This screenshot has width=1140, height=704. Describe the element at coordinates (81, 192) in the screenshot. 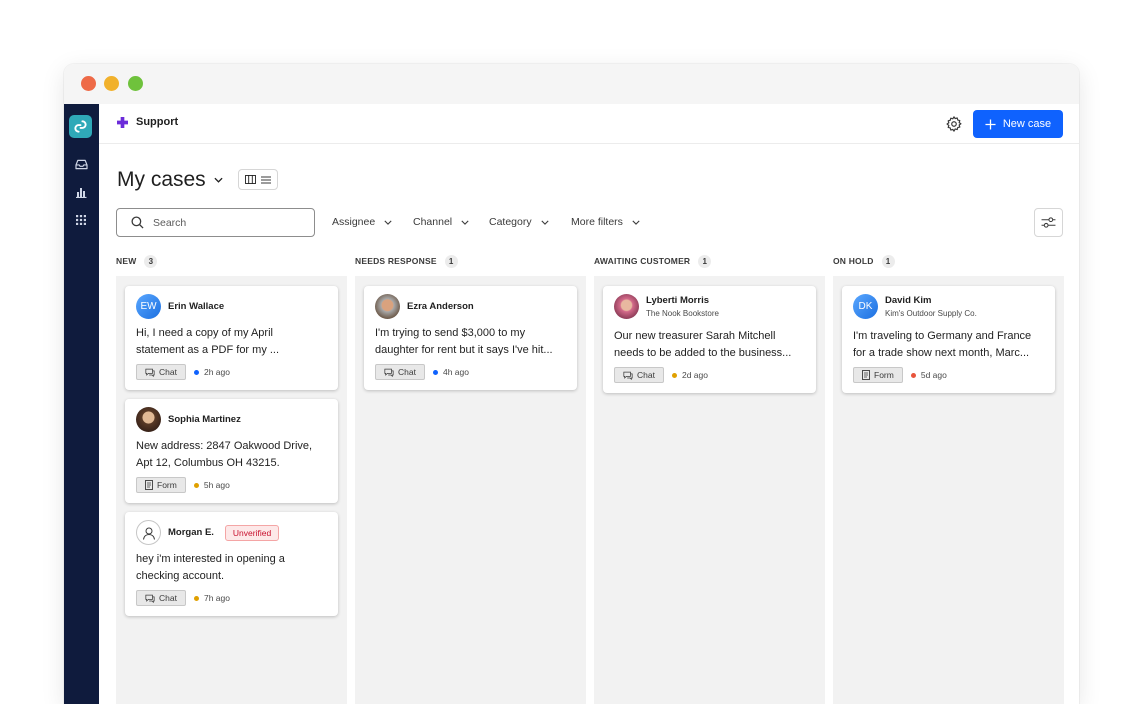

I see `reports-chart-icon` at that location.